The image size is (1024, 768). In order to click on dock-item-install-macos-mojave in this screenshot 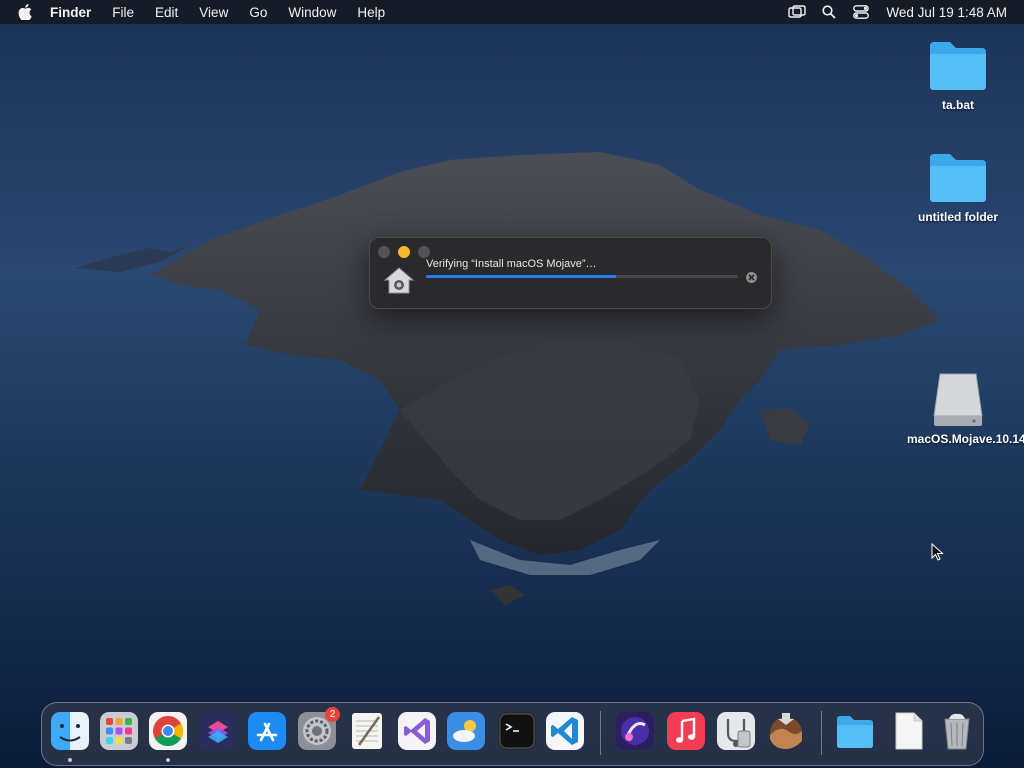, I will do `click(786, 731)`.